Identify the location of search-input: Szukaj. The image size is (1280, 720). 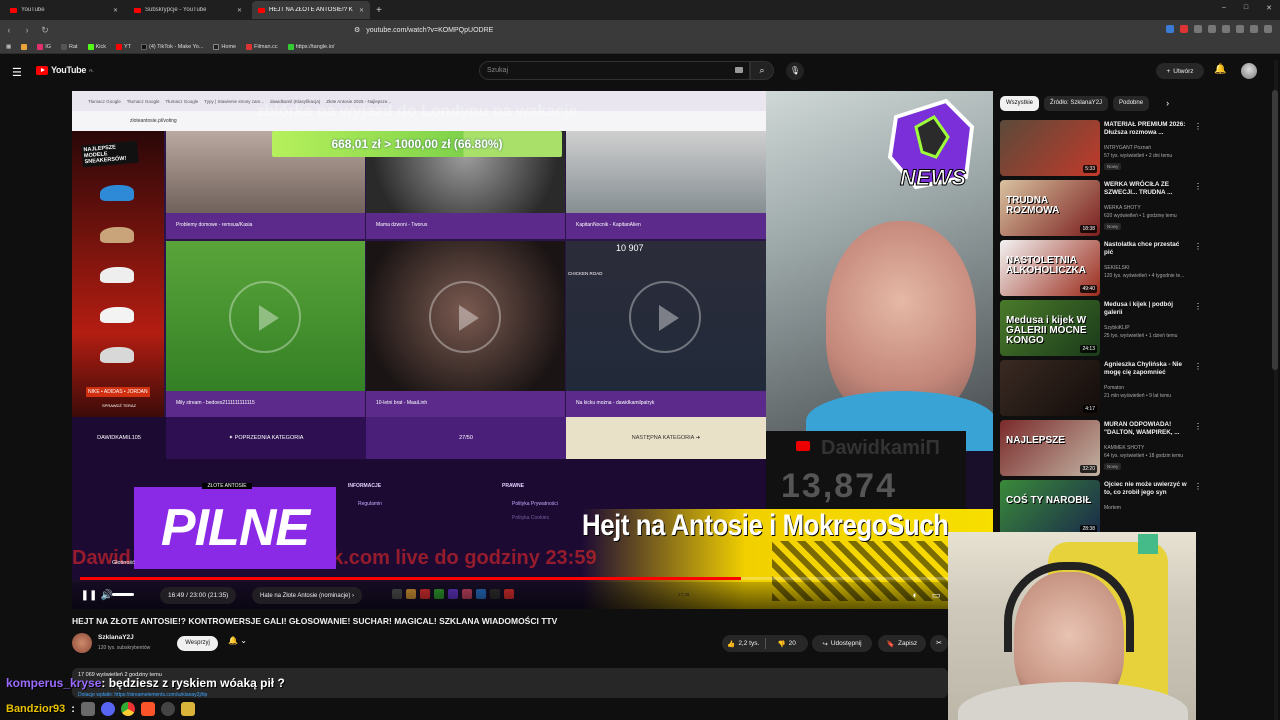
(614, 70).